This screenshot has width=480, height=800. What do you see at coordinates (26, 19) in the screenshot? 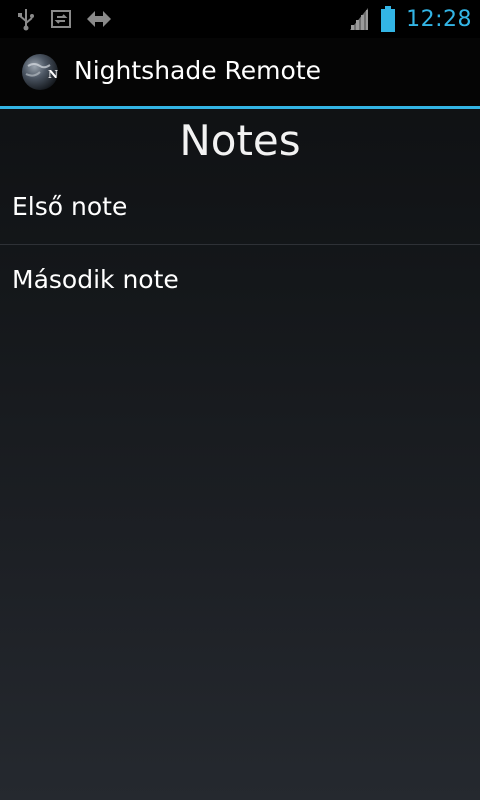
I see `usb-icon` at bounding box center [26, 19].